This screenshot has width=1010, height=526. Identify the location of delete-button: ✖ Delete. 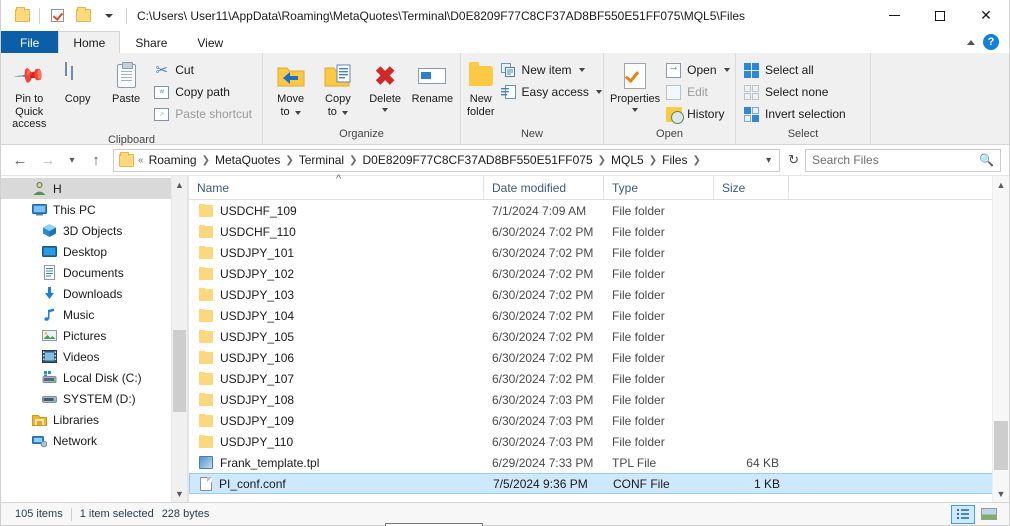
(385, 85).